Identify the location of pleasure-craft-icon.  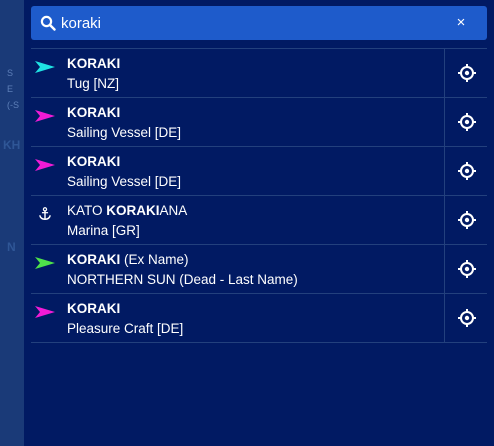
(45, 312).